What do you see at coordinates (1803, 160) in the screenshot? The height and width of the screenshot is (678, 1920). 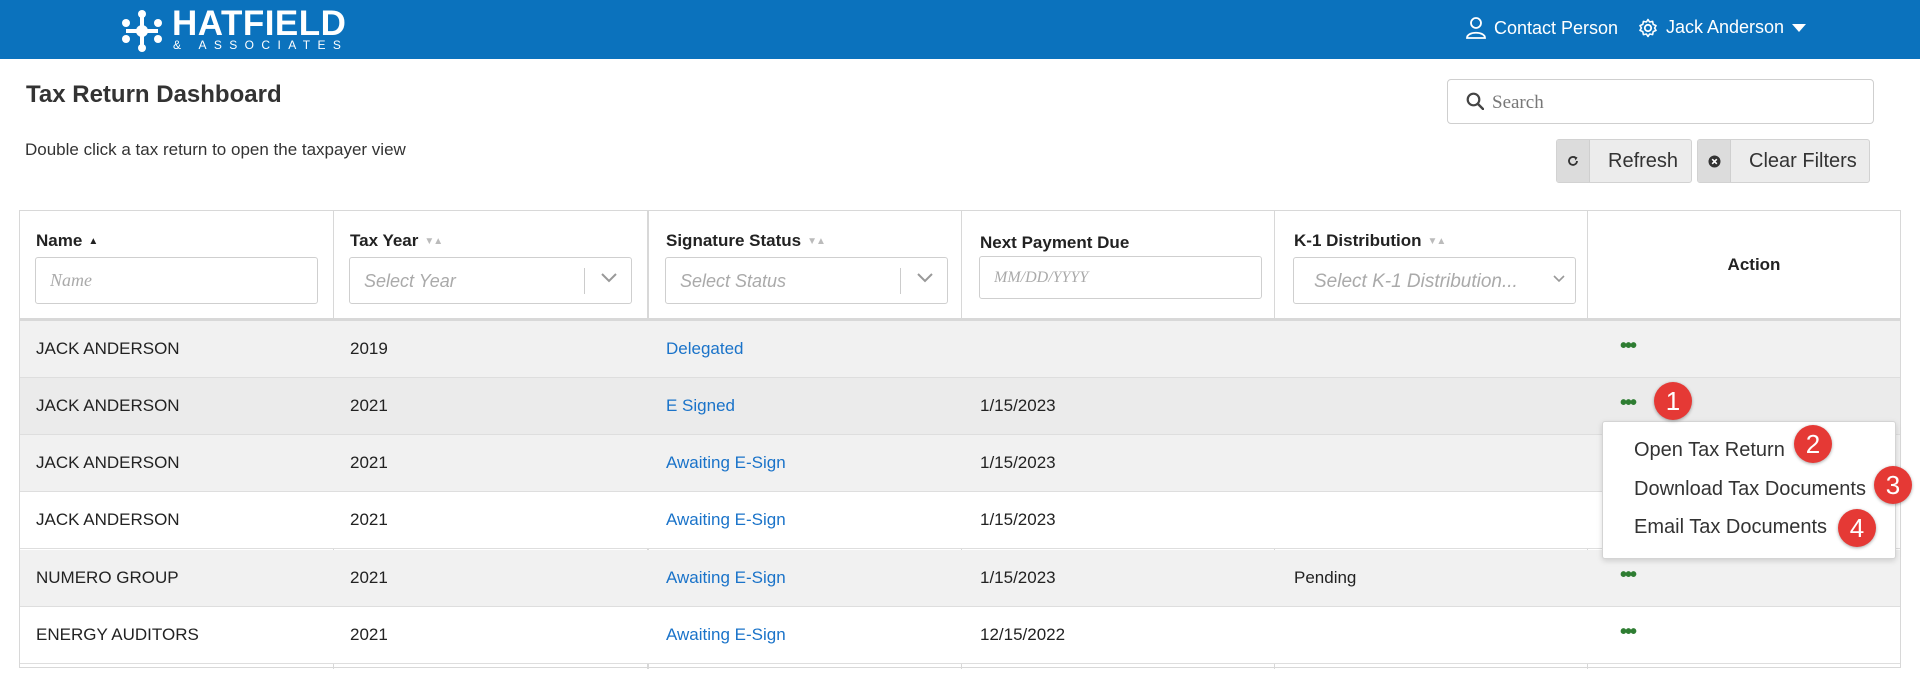 I see `clear-filters-label: Clear Filters` at bounding box center [1803, 160].